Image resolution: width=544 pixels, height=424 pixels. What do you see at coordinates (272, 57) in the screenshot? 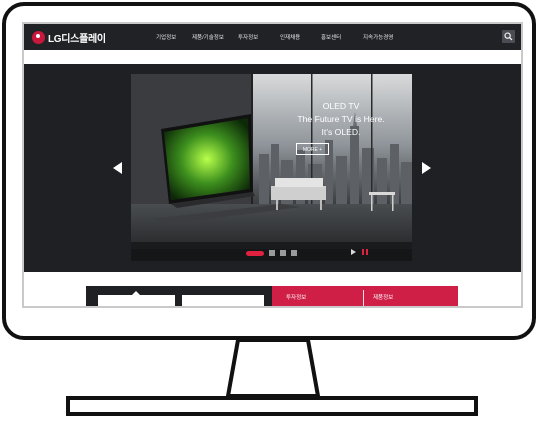
I see `nav-underbar` at bounding box center [272, 57].